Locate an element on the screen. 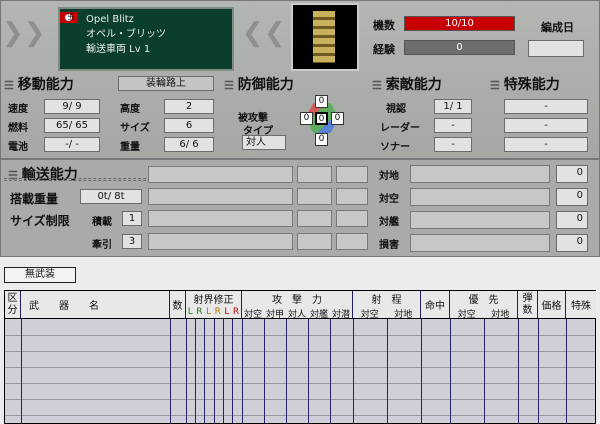  size-label: サイズ is located at coordinates (135, 128).